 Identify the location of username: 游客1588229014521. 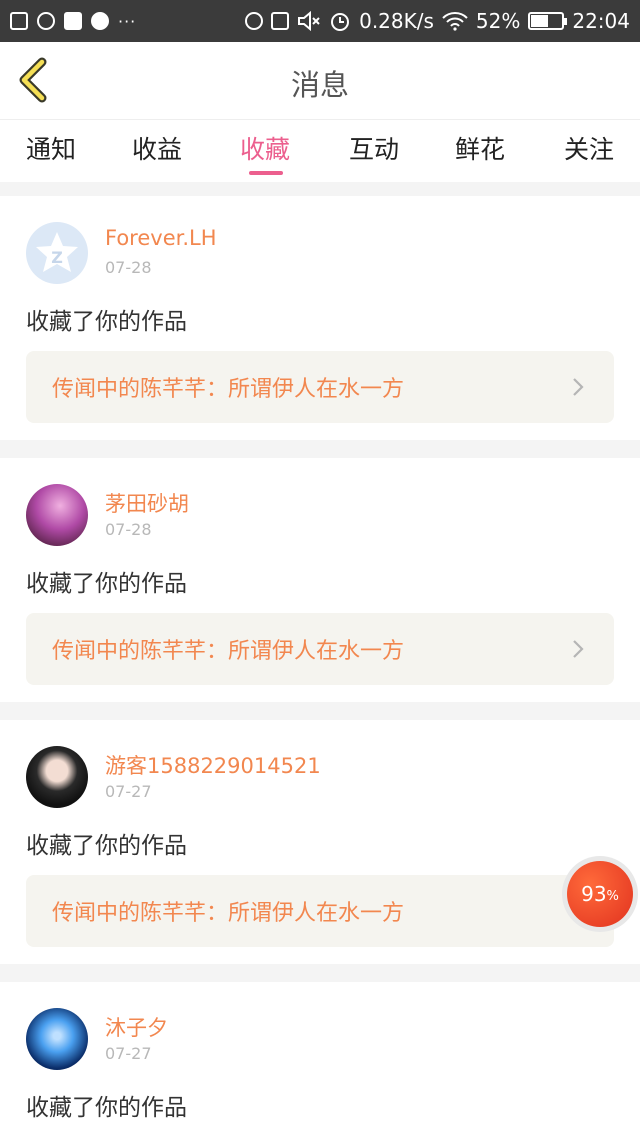
(213, 765).